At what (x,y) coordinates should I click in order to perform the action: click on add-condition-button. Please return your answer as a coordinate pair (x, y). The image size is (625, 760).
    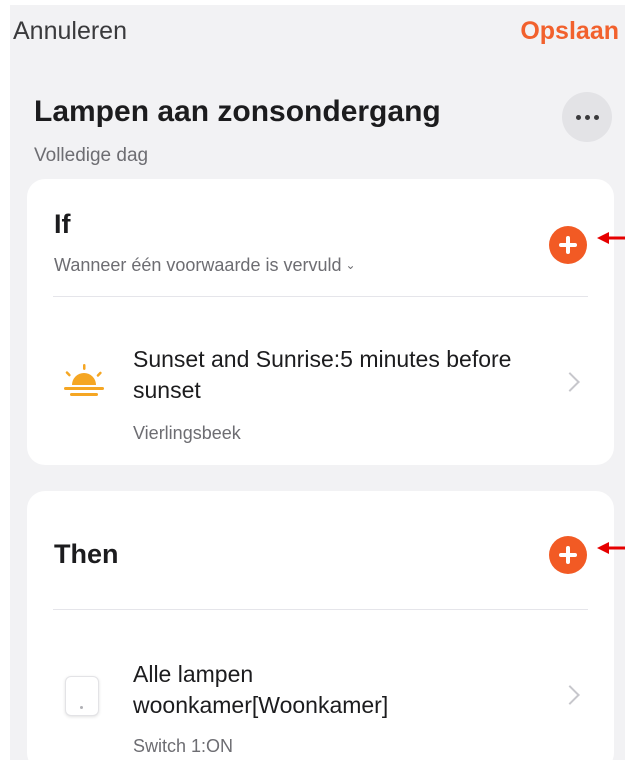
    Looking at the image, I should click on (568, 245).